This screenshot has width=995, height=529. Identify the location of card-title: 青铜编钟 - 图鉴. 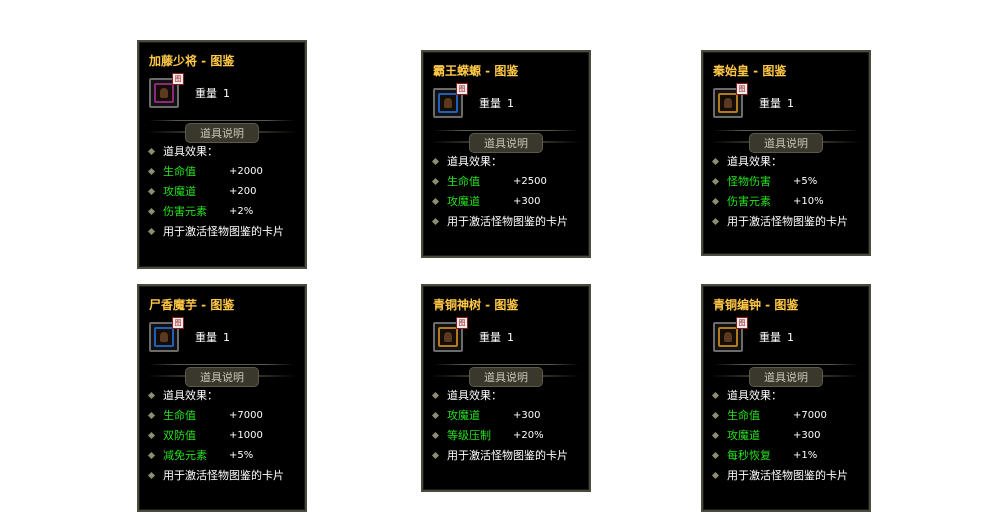
(756, 305).